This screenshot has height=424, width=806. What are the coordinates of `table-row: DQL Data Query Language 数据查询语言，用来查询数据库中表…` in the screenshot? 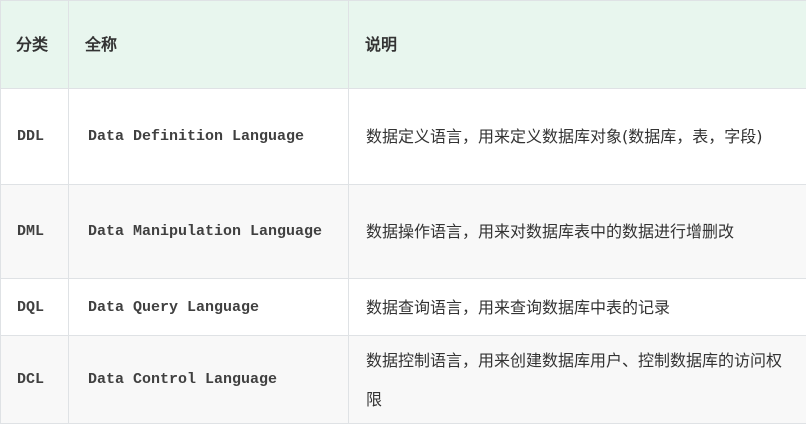 It's located at (403, 307).